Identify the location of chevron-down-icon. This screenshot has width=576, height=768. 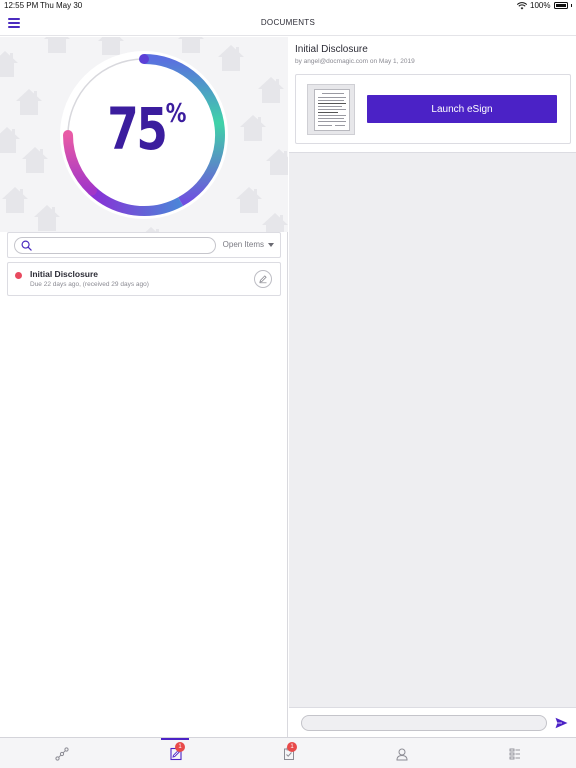
(271, 244).